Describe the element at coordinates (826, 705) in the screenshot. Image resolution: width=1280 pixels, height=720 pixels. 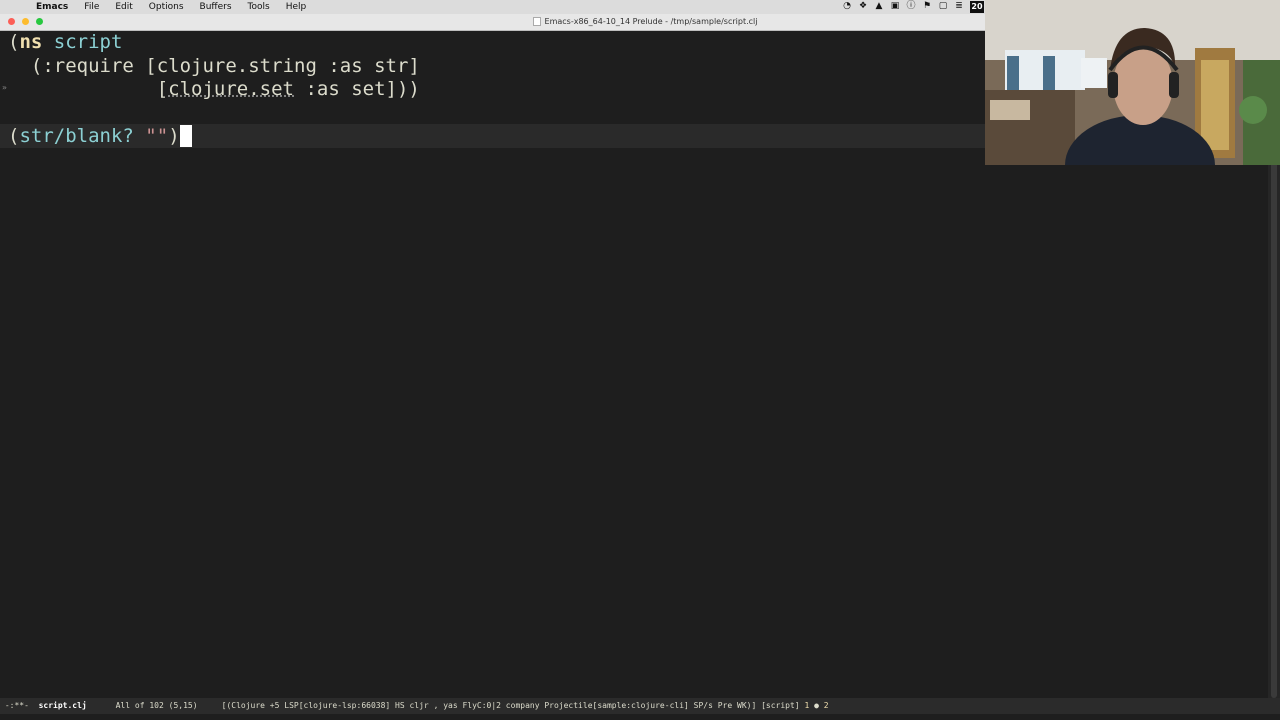
I see `flycheck-warnings: 2` at that location.